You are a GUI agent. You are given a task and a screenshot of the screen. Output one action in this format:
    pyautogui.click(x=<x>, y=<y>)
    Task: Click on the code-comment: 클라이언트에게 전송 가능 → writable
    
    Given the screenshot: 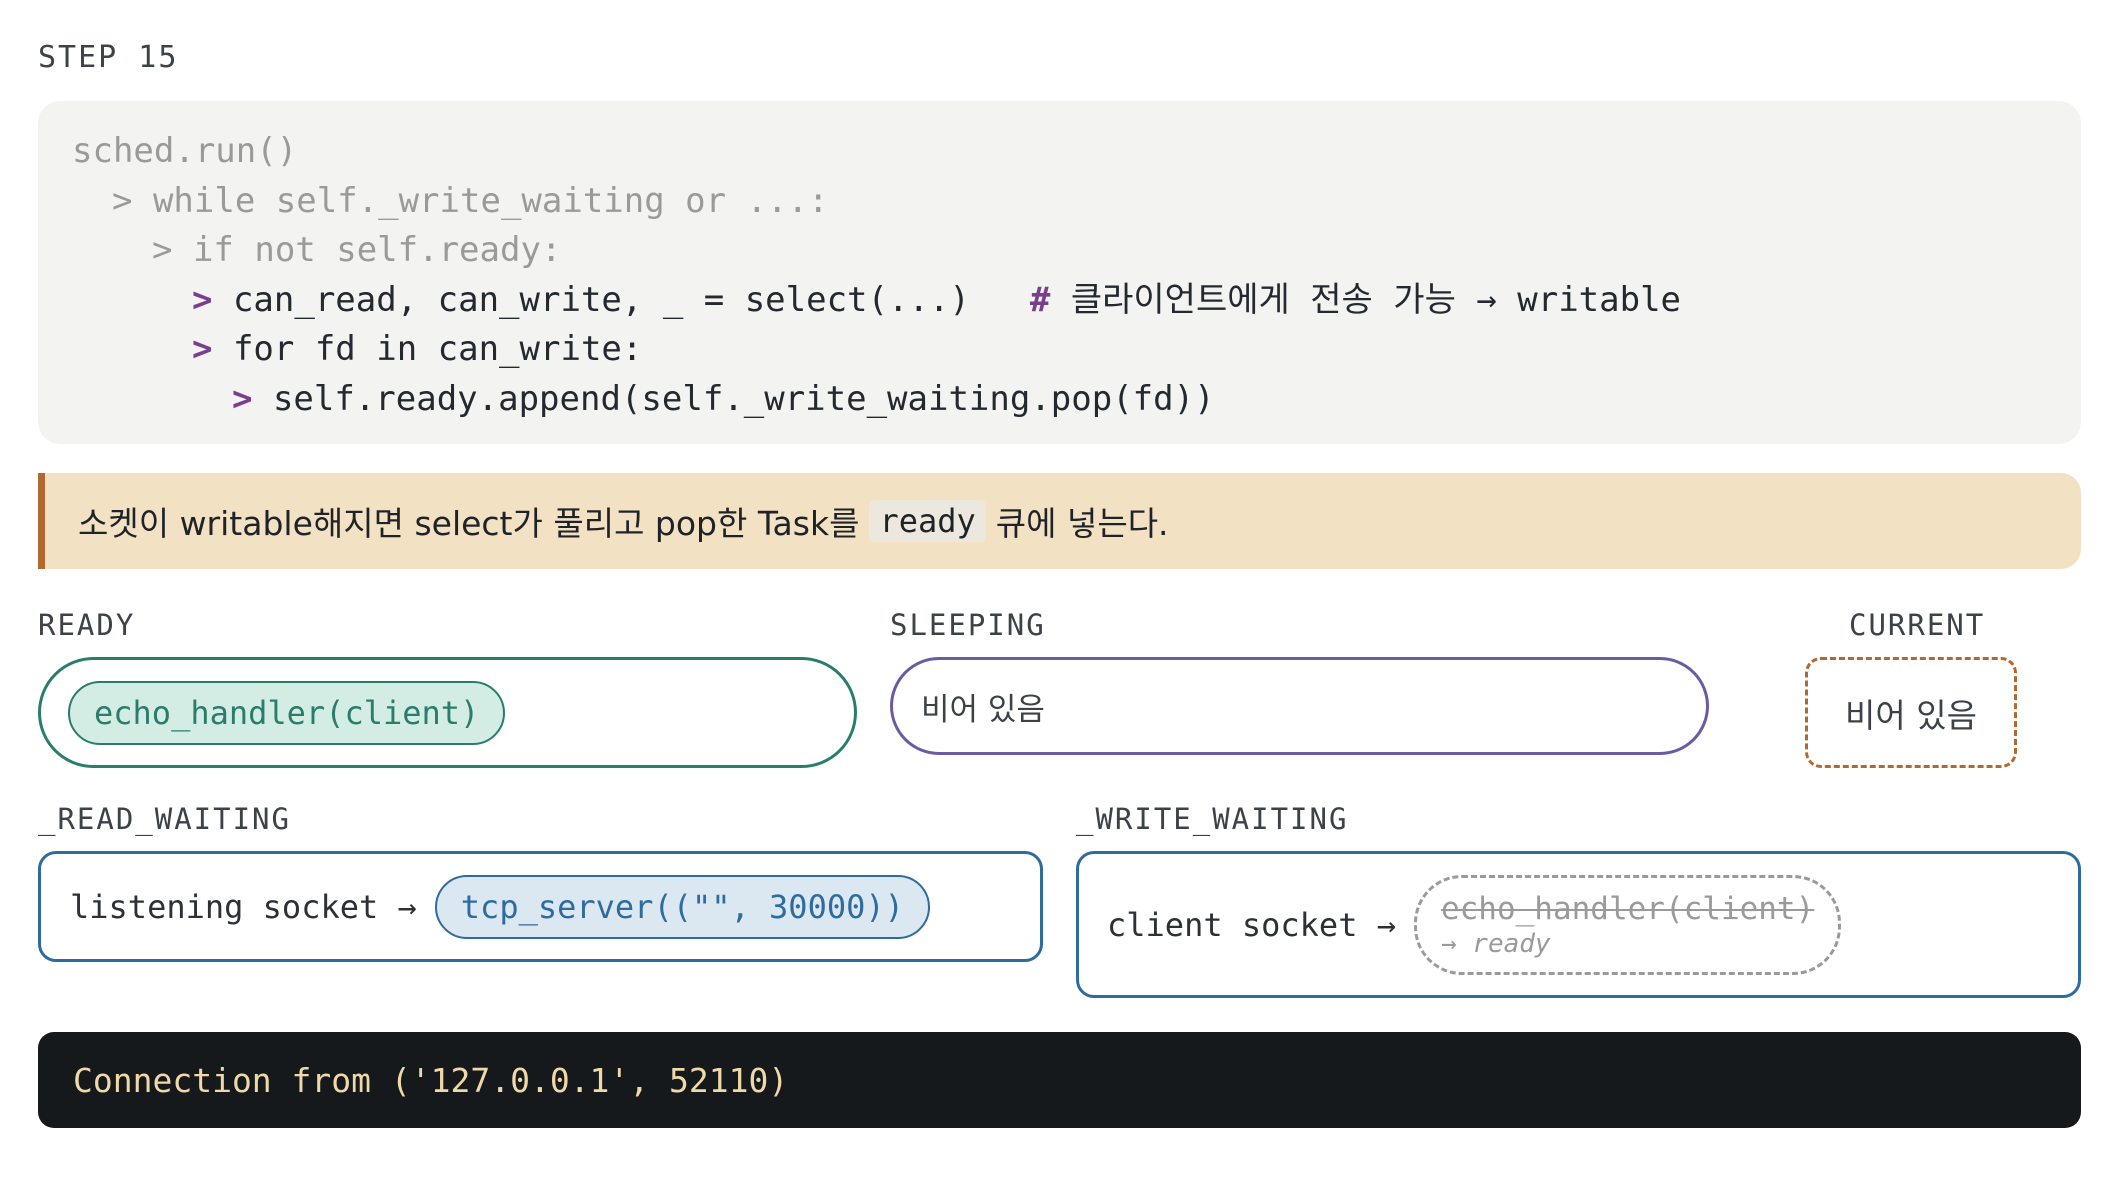 What is the action you would take?
    pyautogui.click(x=1366, y=299)
    